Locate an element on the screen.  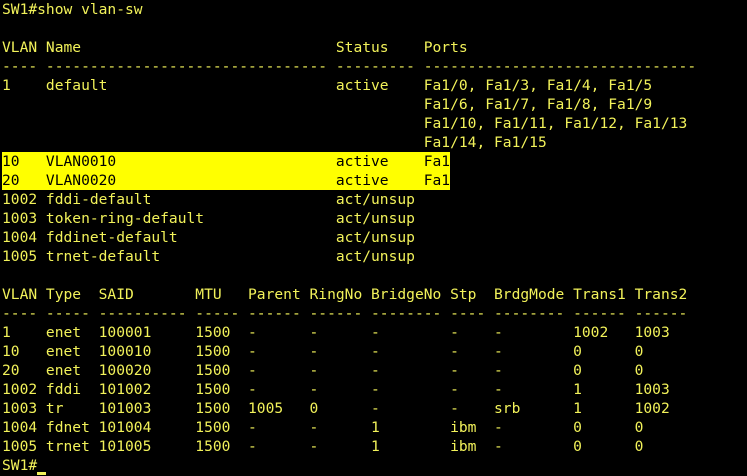
vlan-table-header: VLAN Name Status Ports is located at coordinates (235, 47).